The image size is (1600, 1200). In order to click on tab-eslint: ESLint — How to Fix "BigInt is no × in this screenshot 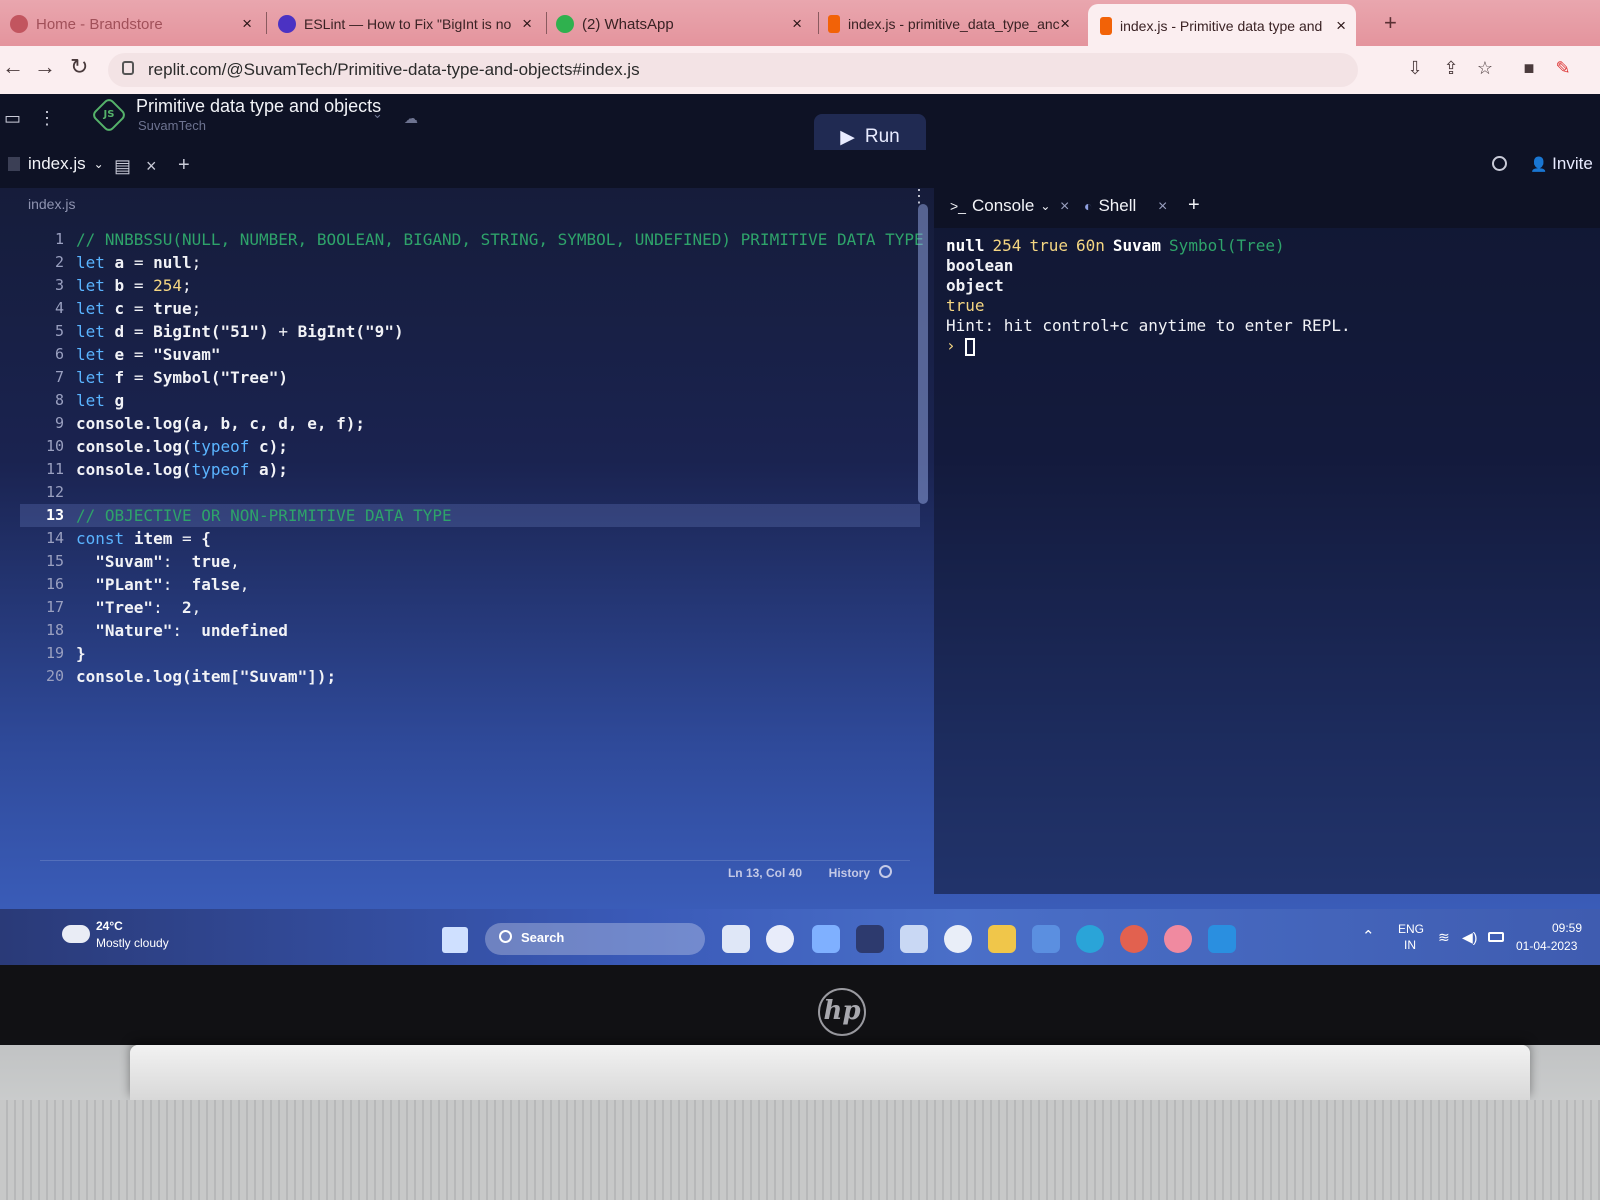, I will do `click(410, 24)`.